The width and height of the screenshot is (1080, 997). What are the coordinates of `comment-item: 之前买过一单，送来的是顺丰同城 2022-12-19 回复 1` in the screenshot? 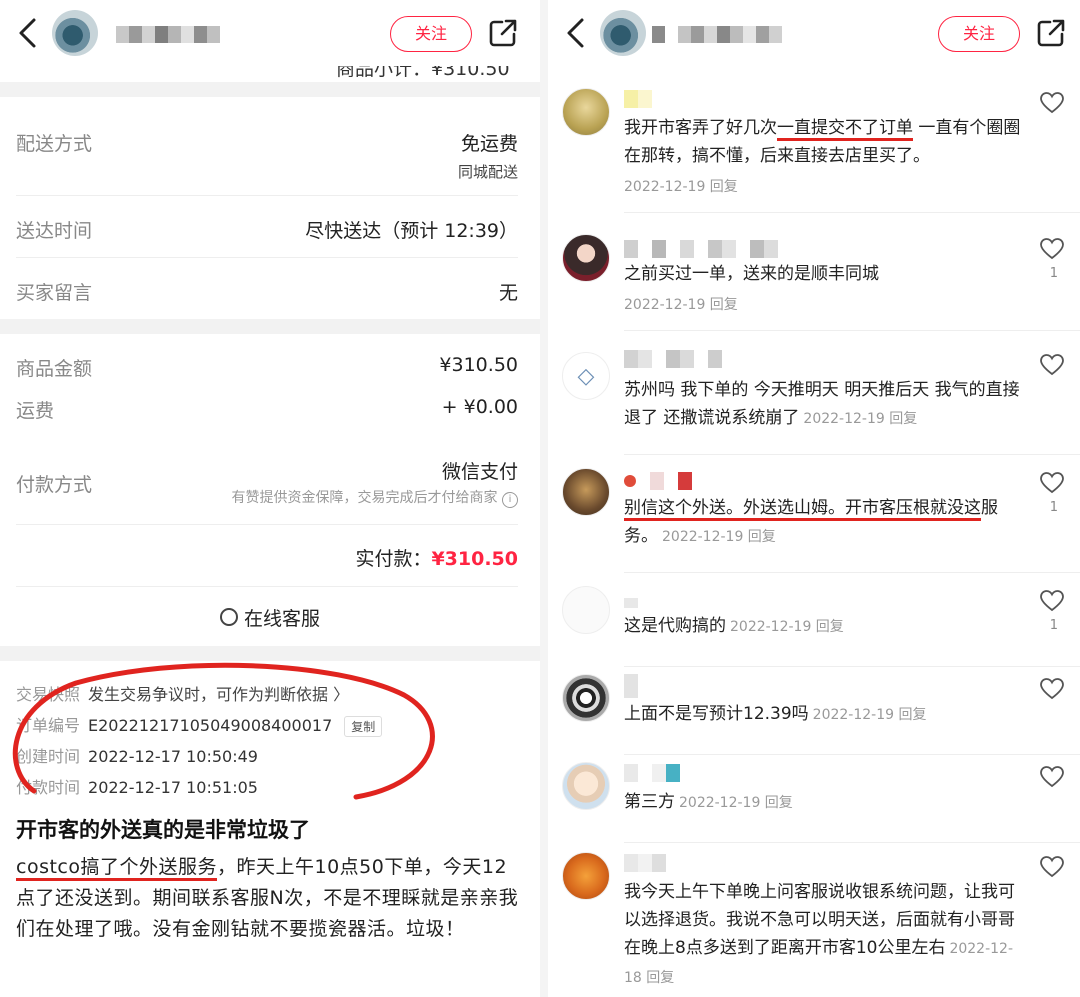 It's located at (814, 283).